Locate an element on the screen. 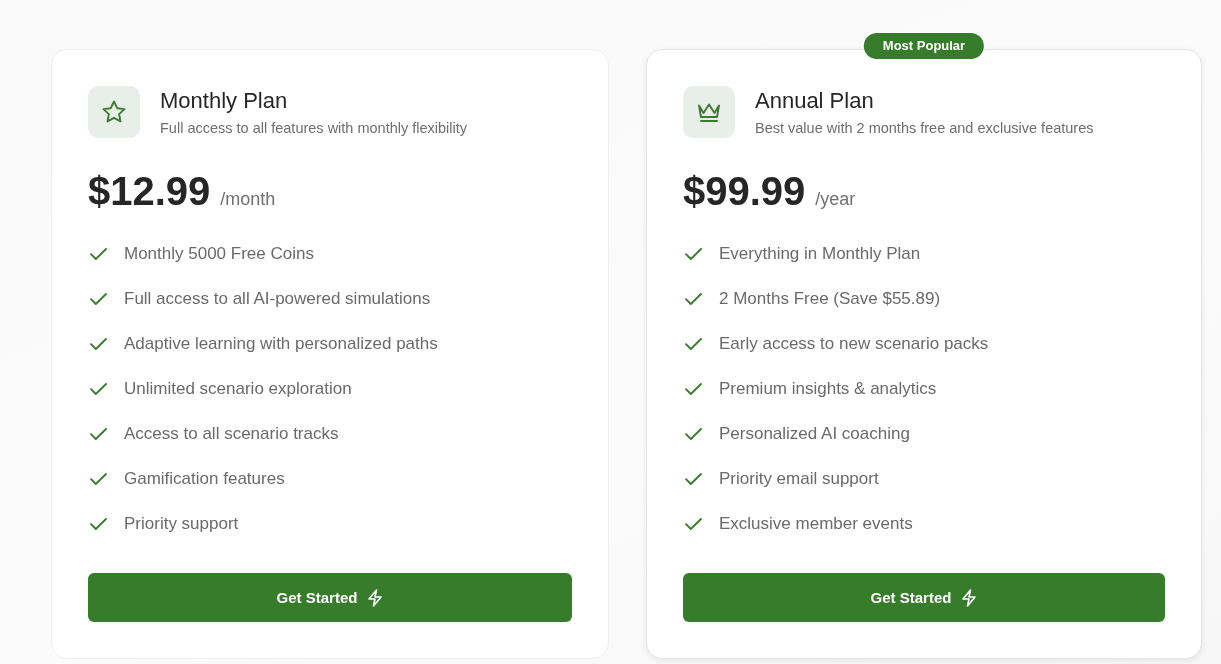 The image size is (1221, 664). billing-period: /year is located at coordinates (835, 199).